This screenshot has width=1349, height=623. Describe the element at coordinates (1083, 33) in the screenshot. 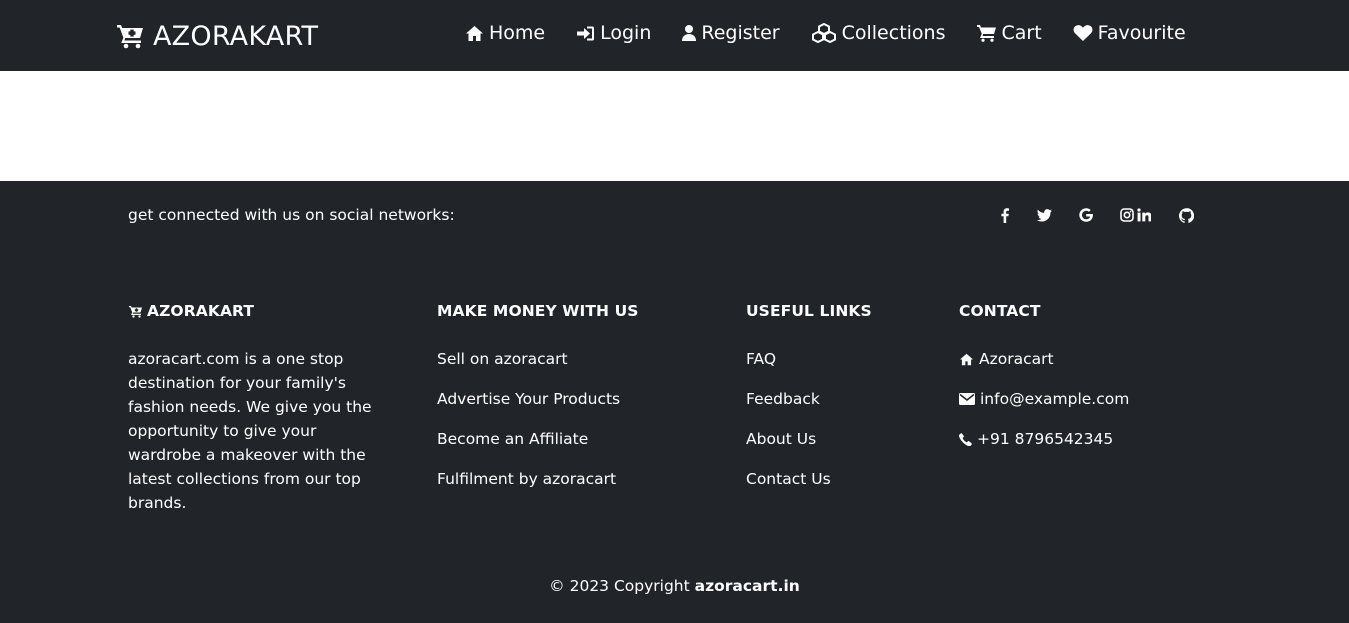

I see `heart-icon` at that location.